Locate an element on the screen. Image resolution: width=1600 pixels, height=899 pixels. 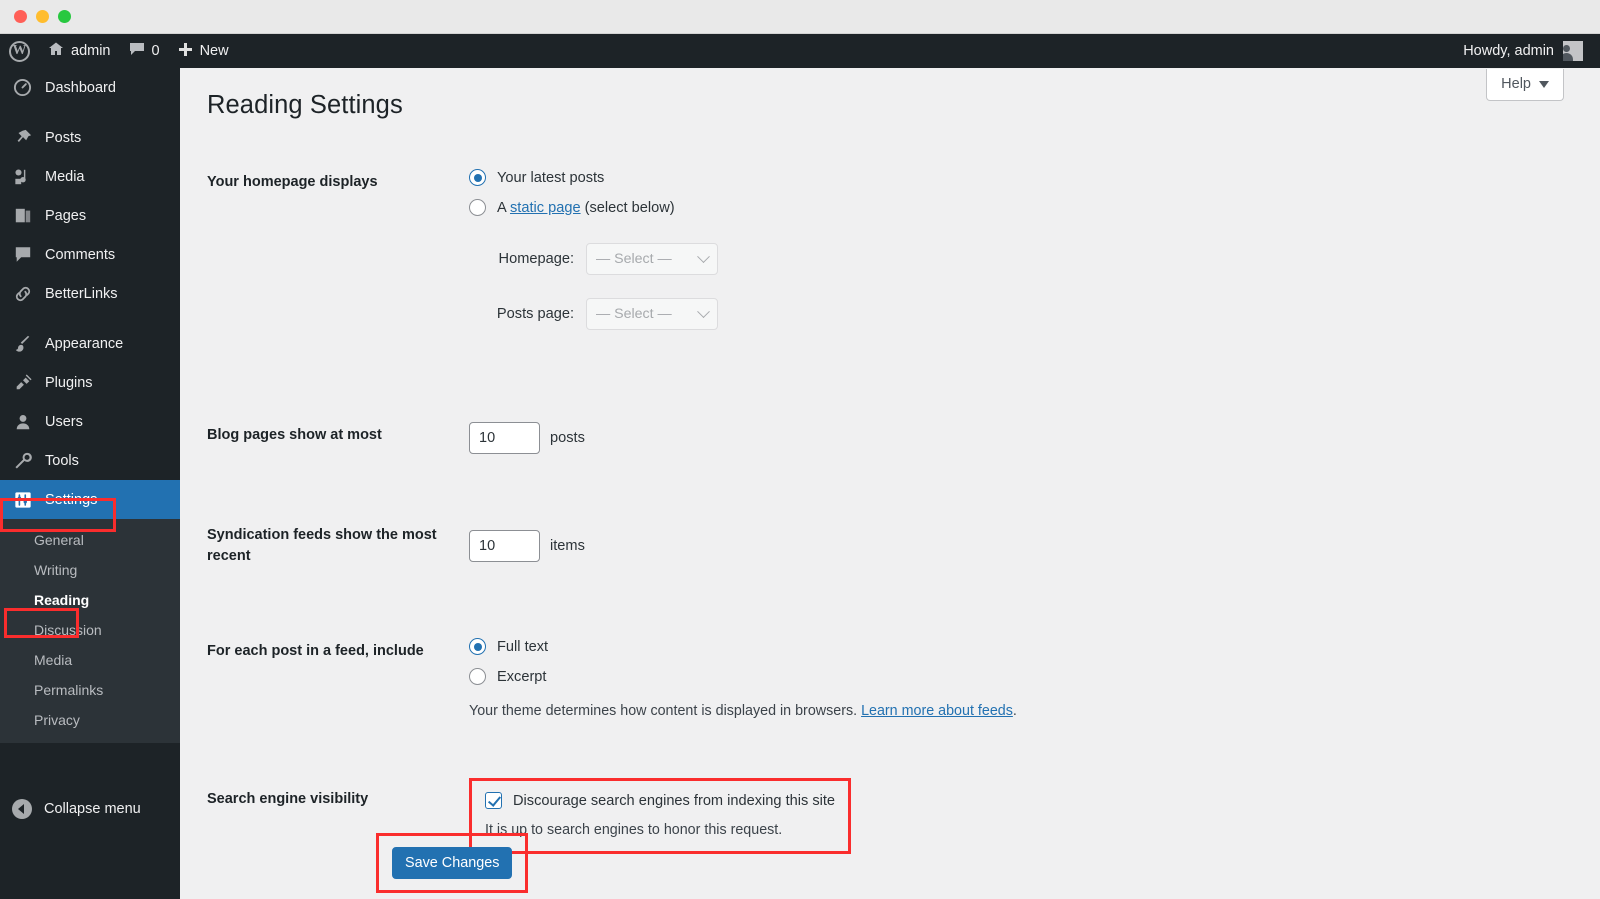
radio-option-excerpt: Excerpt is located at coordinates (933, 677).